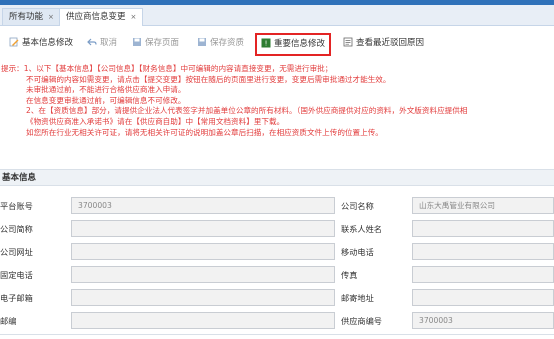 The image size is (554, 339). I want to click on save-qualification-button: 保存资质, so click(220, 43).